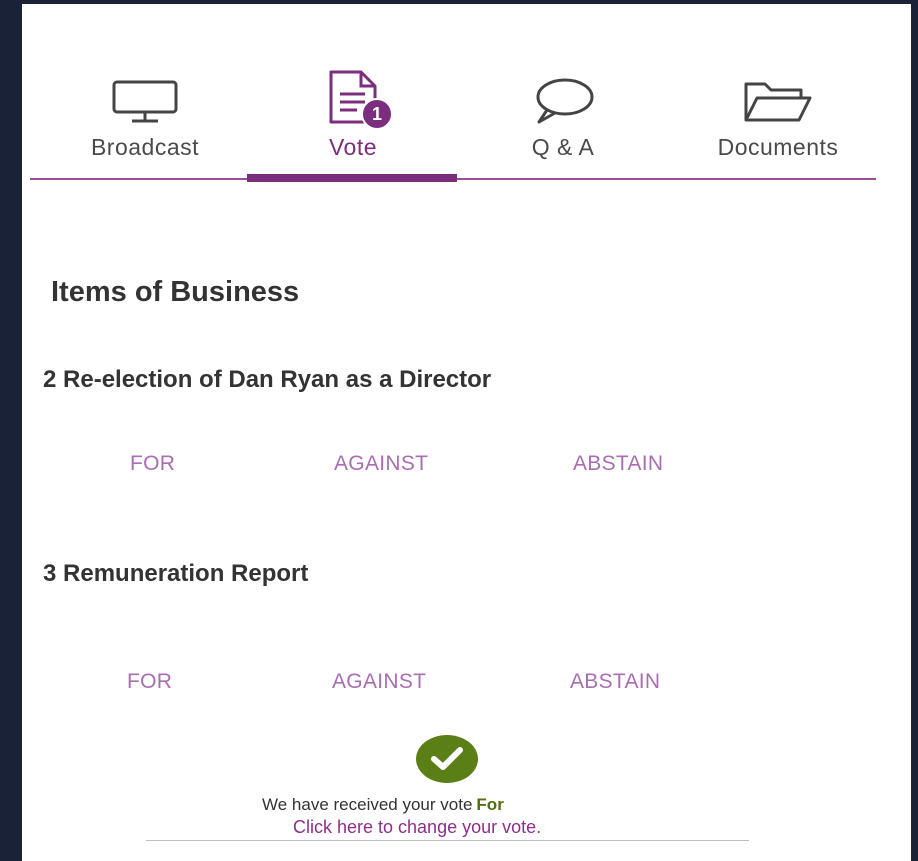 The width and height of the screenshot is (918, 861). I want to click on tab-label: Q & A, so click(563, 147).